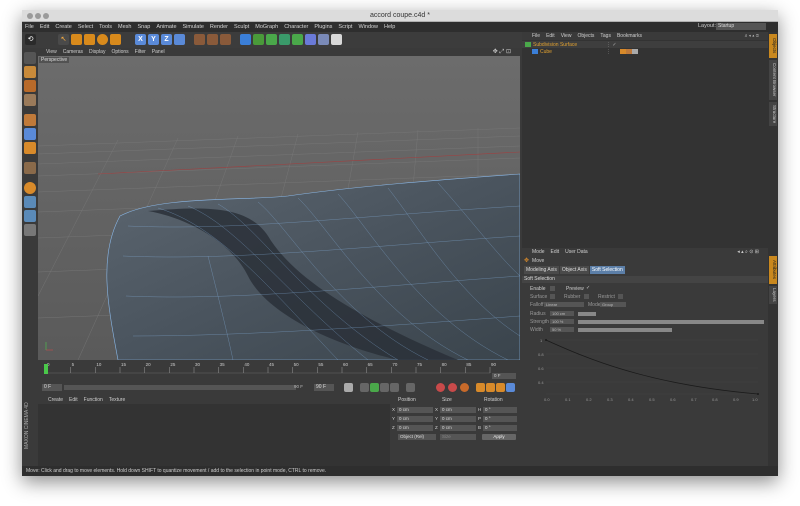 The height and width of the screenshot is (506, 800). Describe the element at coordinates (605, 36) in the screenshot. I see `object-menu-tags: Tags` at that location.